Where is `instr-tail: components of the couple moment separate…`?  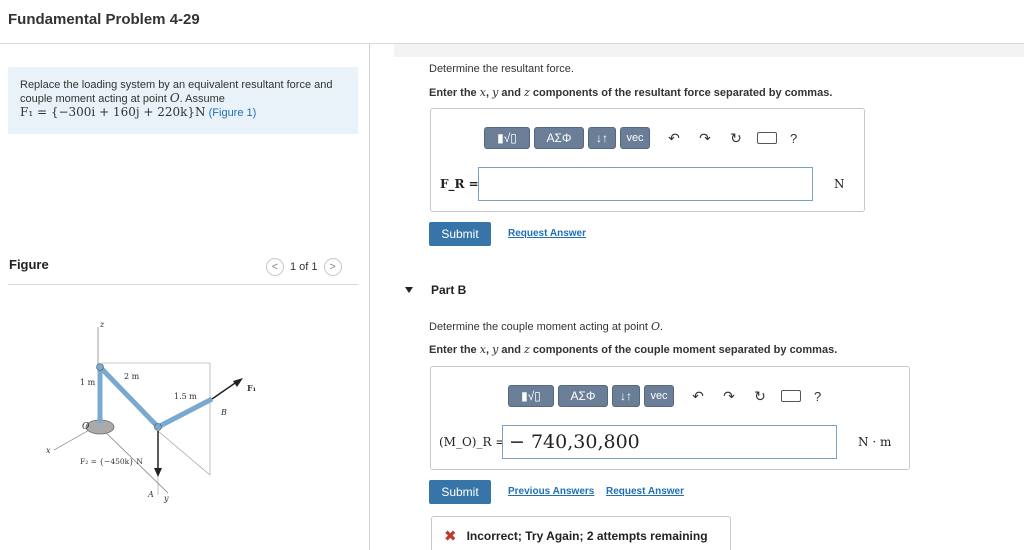 instr-tail: components of the couple moment separate… is located at coordinates (685, 350).